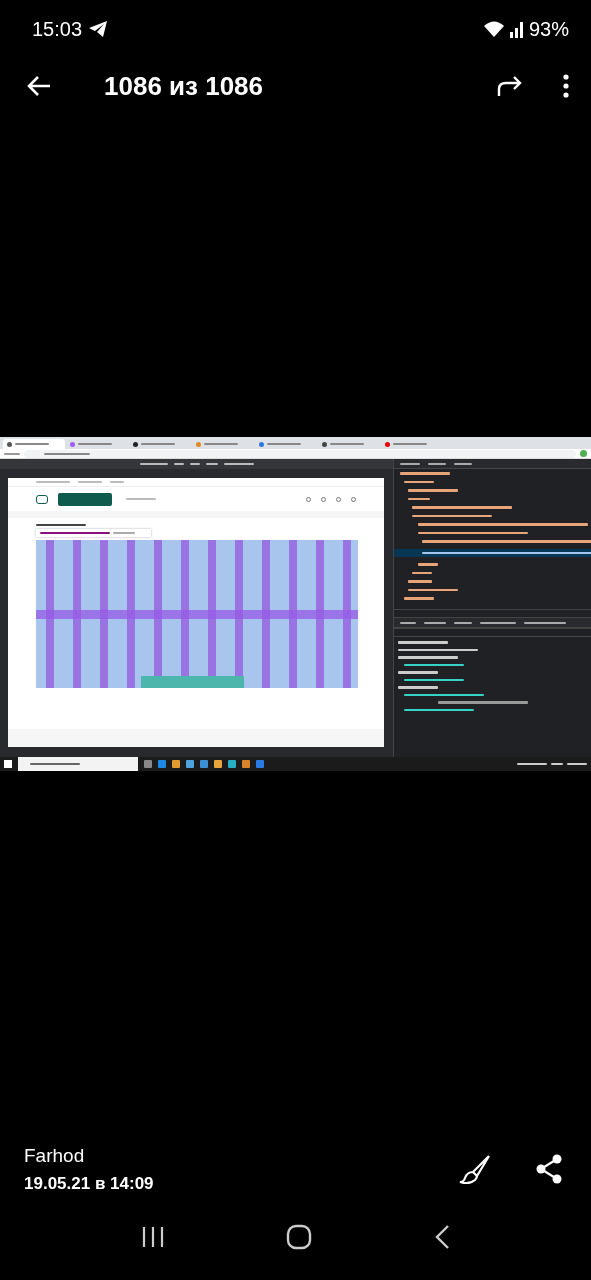  What do you see at coordinates (98, 29) in the screenshot?
I see `paper-plane-icon` at bounding box center [98, 29].